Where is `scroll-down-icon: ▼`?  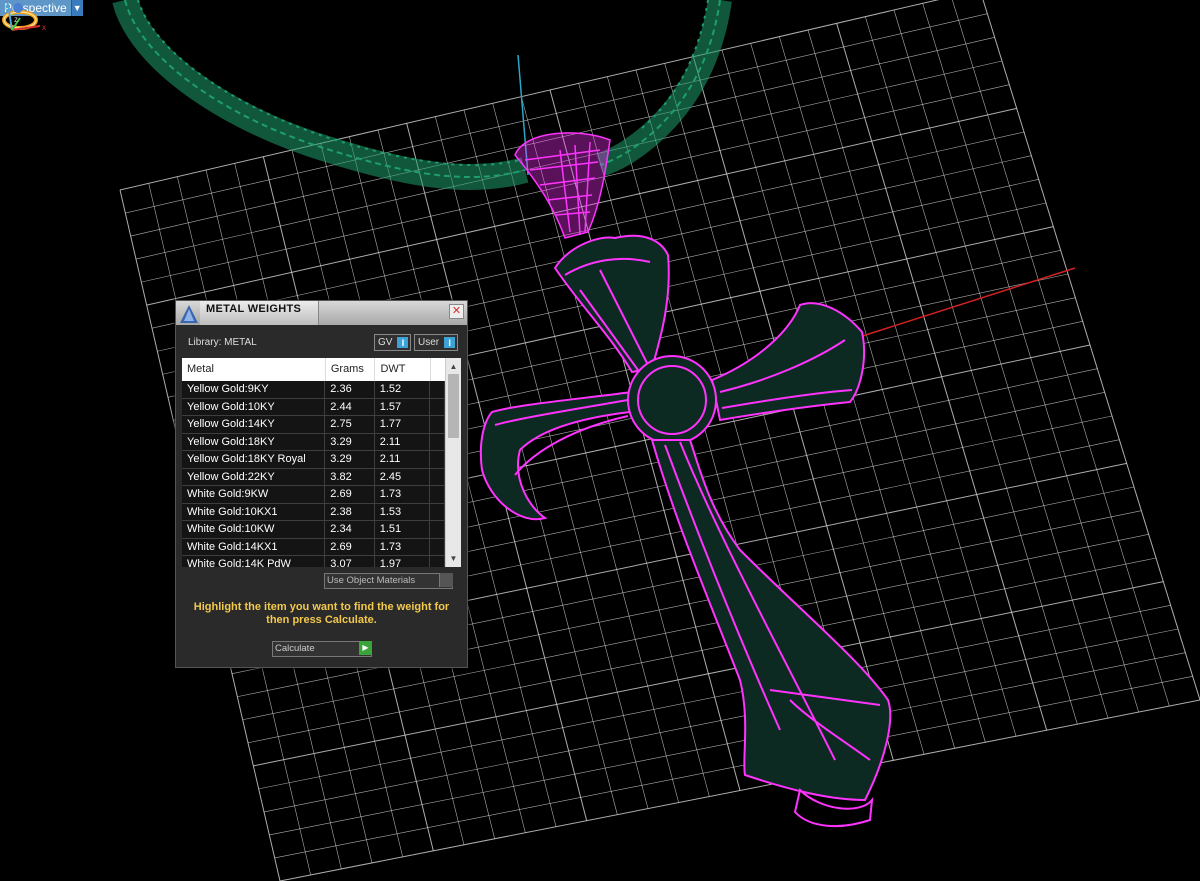
scroll-down-icon: ▼ is located at coordinates (453, 558).